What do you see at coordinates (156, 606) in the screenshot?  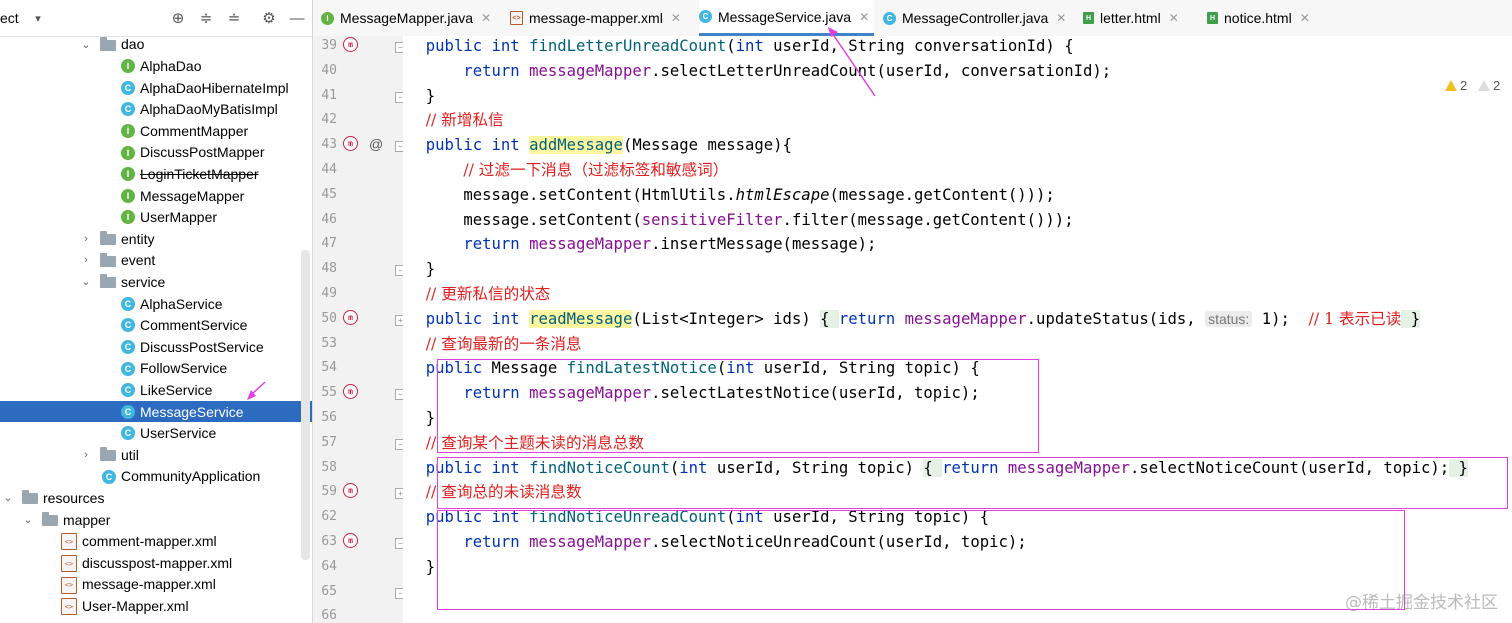 I see `tree-item: <> User-Mapper.xml` at bounding box center [156, 606].